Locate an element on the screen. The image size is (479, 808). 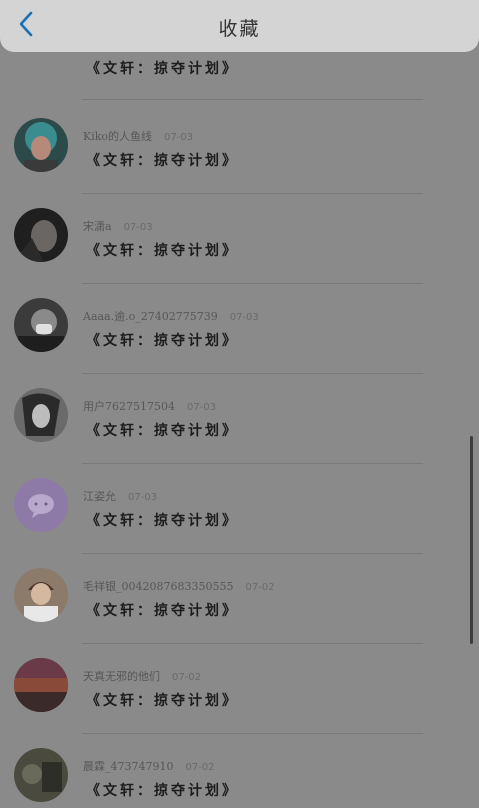
scrollbar is located at coordinates (471, 540).